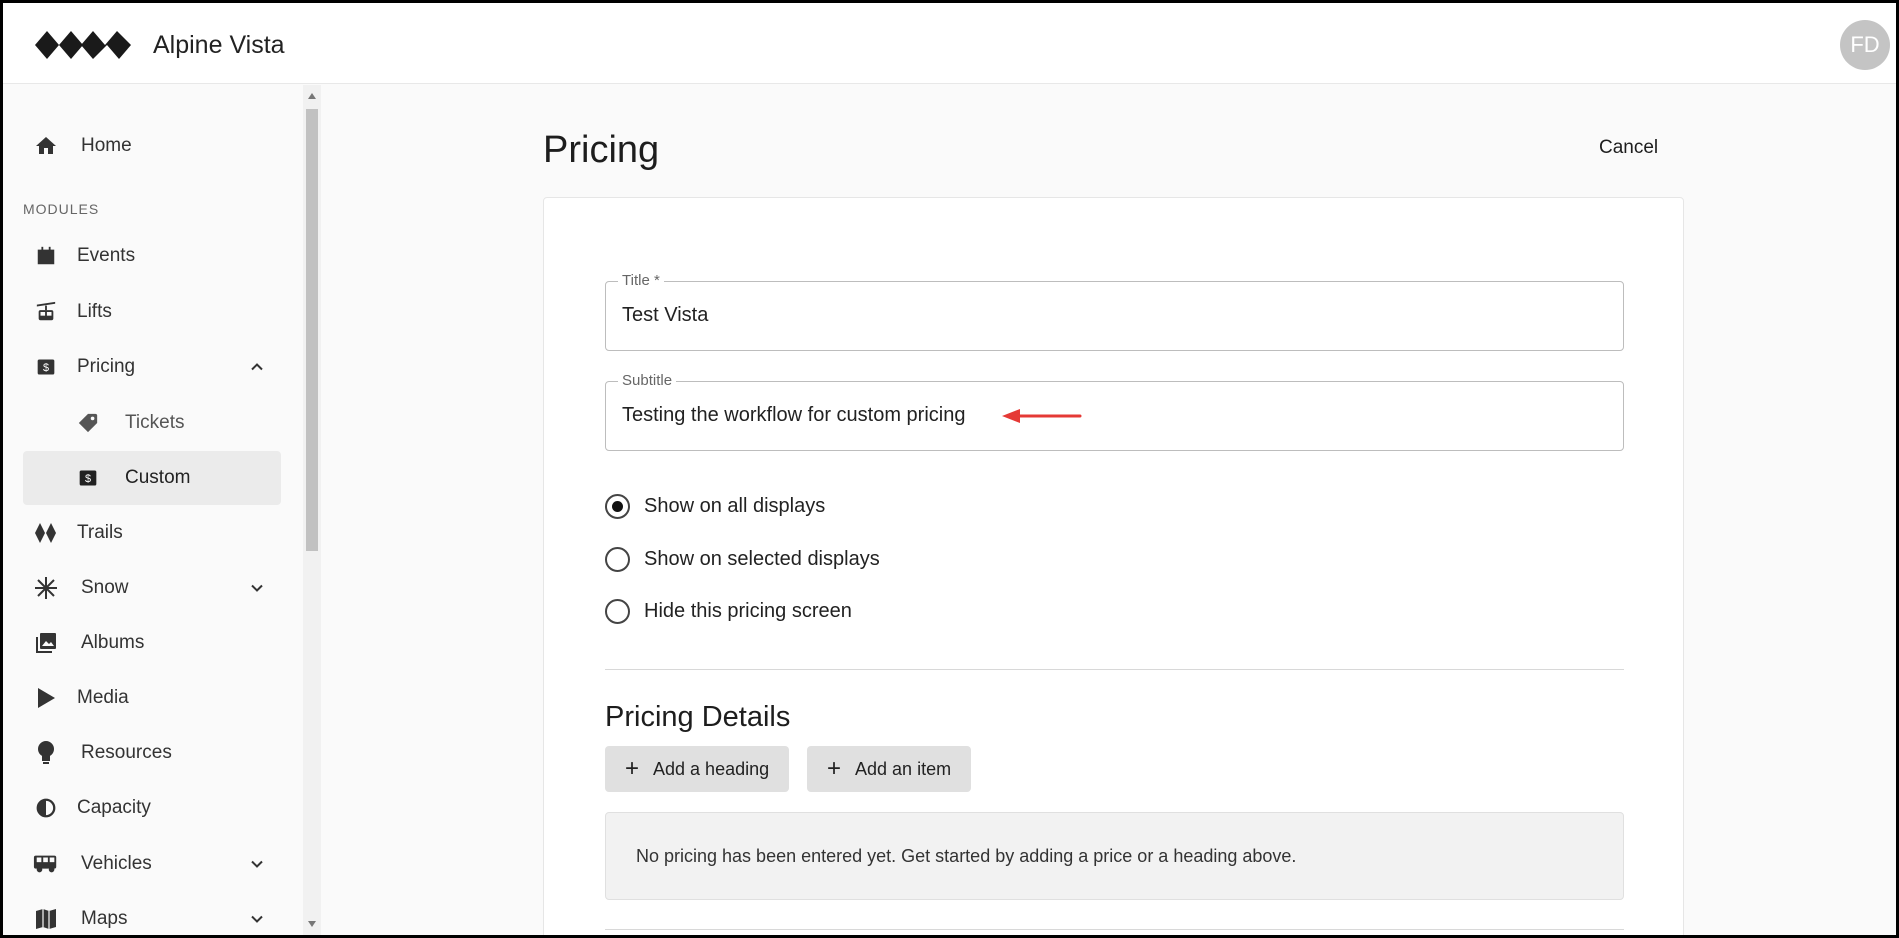 Image resolution: width=1899 pixels, height=938 pixels. I want to click on sidebar-item-label: Tickets, so click(155, 422).